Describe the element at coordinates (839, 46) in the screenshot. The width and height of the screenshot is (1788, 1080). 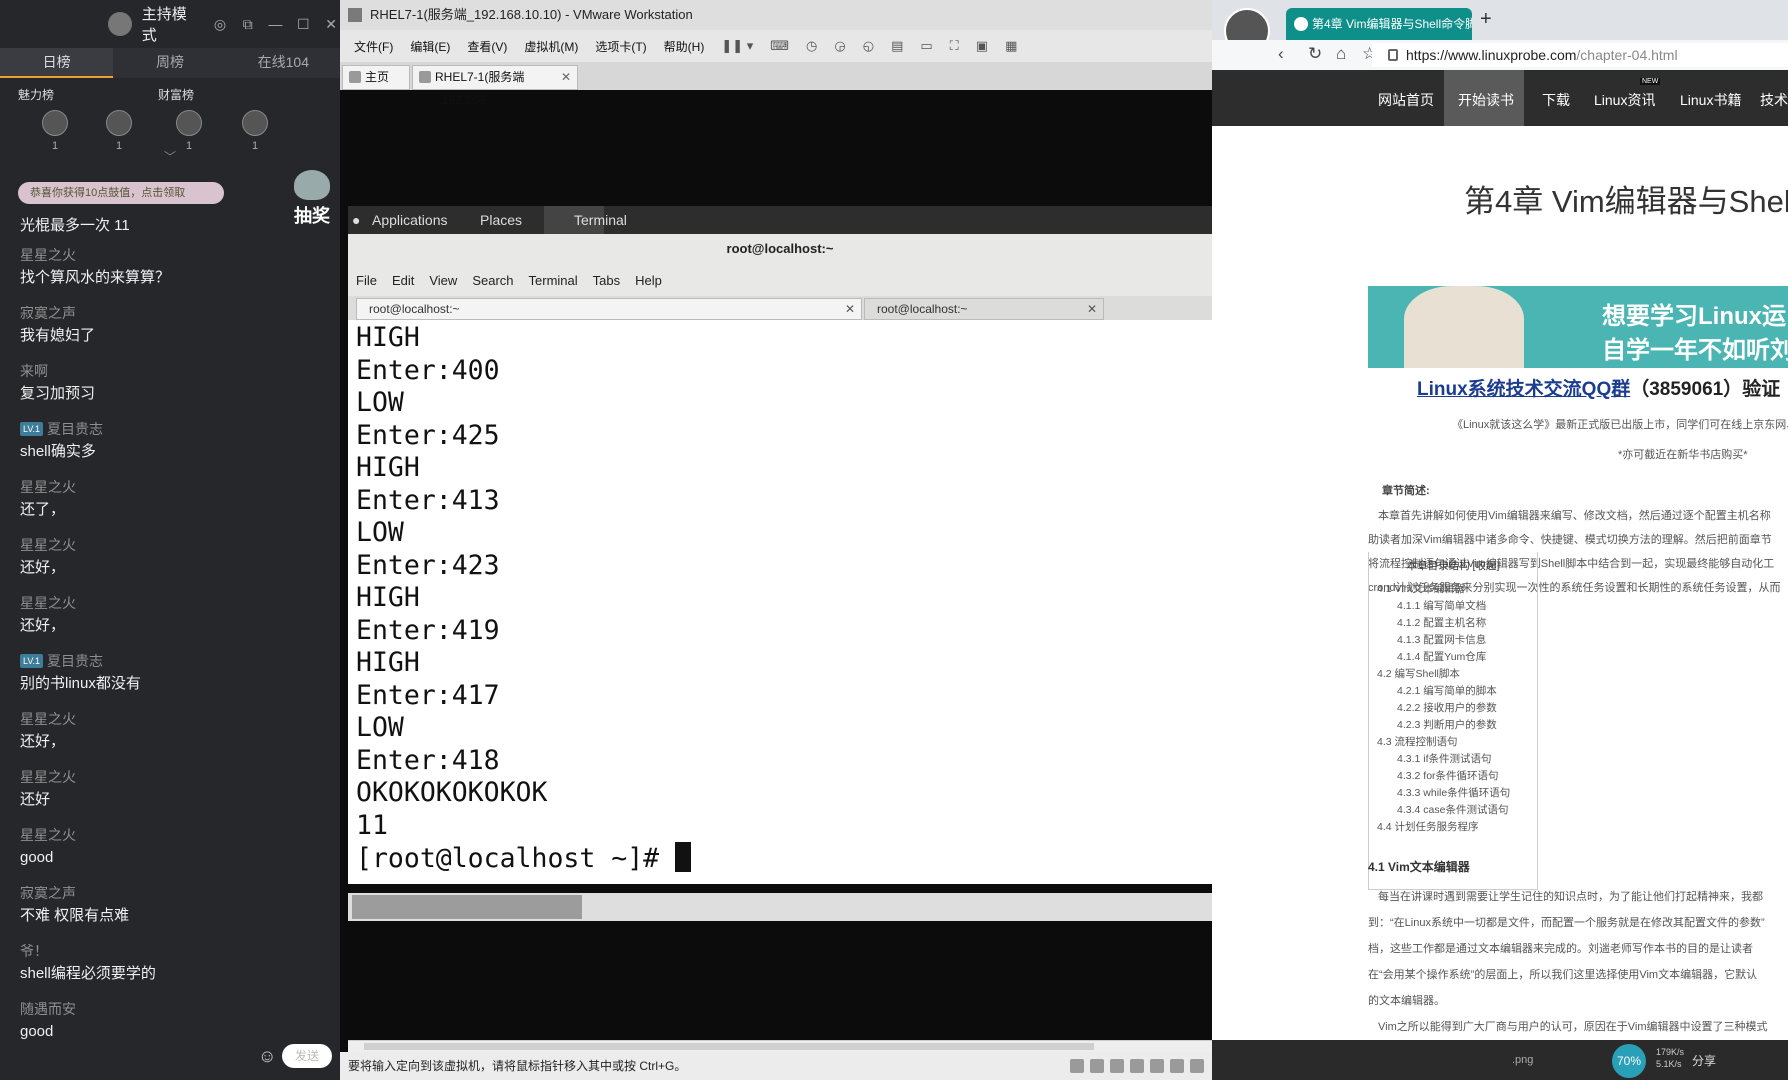
I see `snapshot-restore-icon: ◶` at that location.